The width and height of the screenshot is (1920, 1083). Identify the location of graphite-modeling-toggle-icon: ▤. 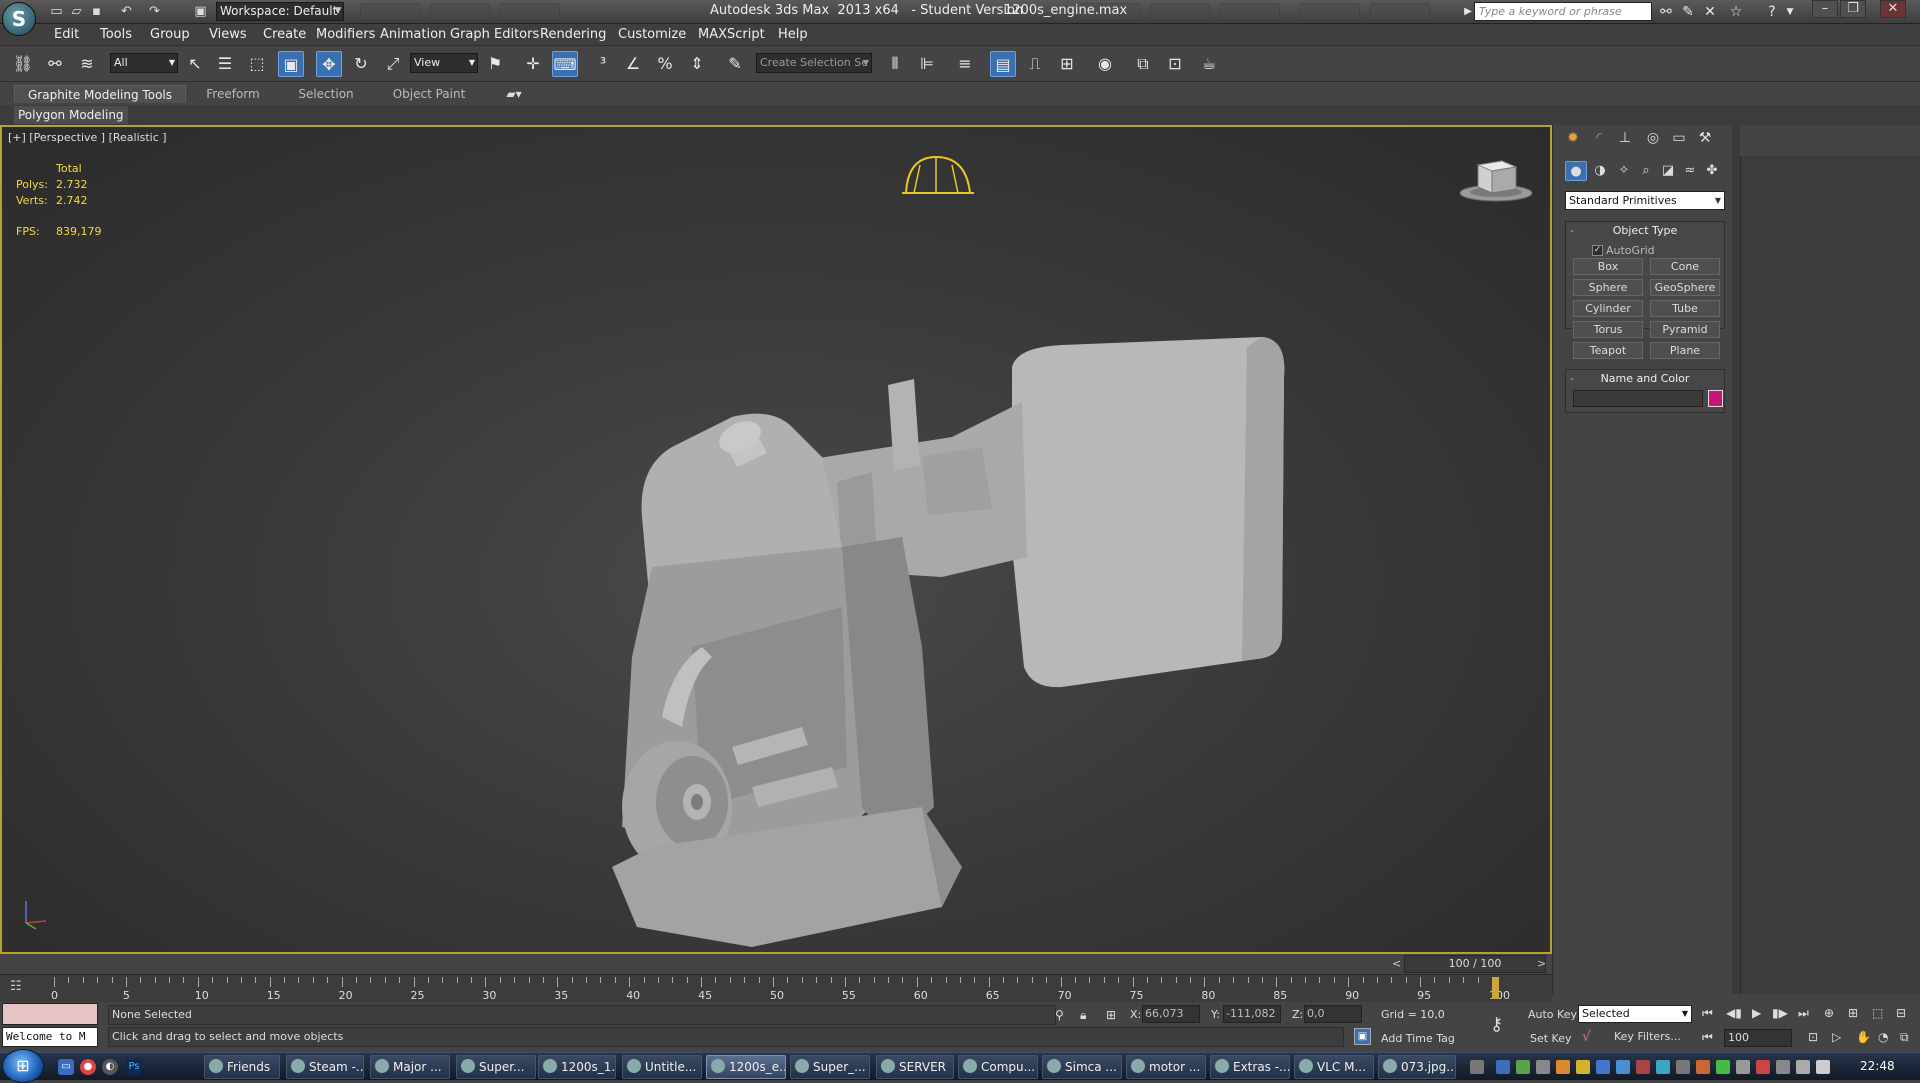
(1003, 64).